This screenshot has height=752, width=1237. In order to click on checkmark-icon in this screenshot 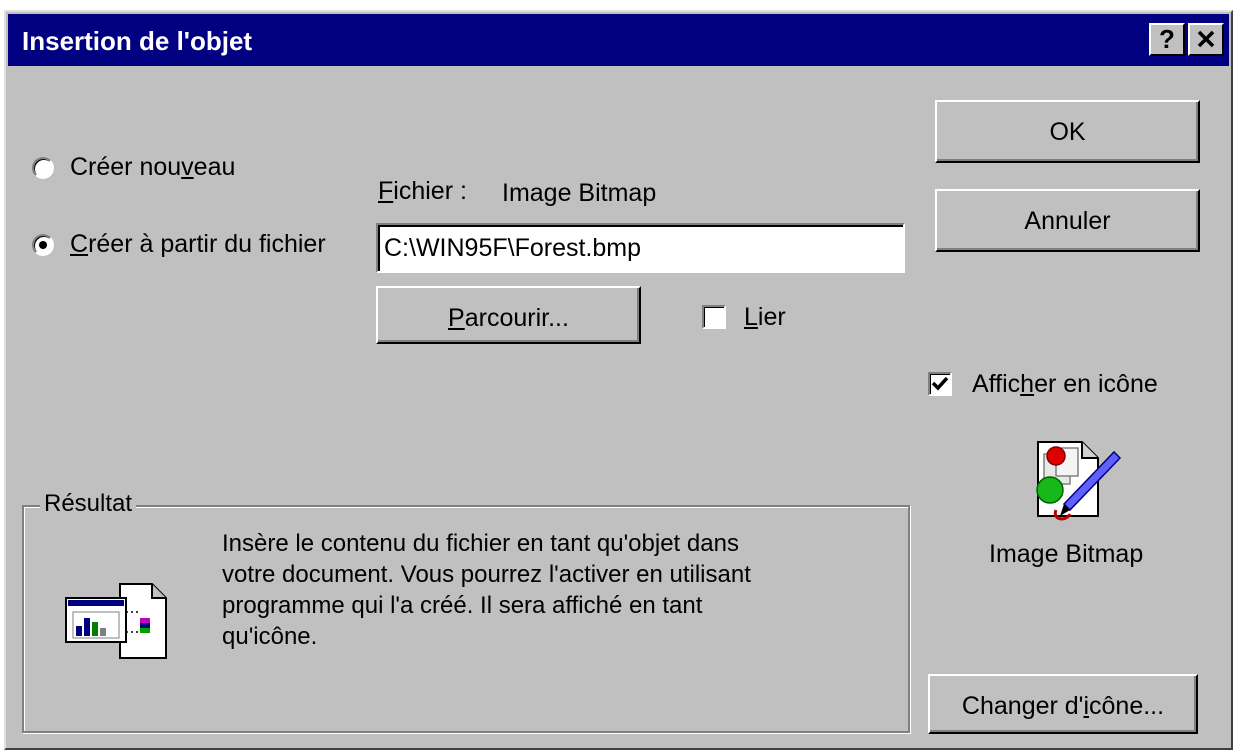, I will do `click(940, 383)`.